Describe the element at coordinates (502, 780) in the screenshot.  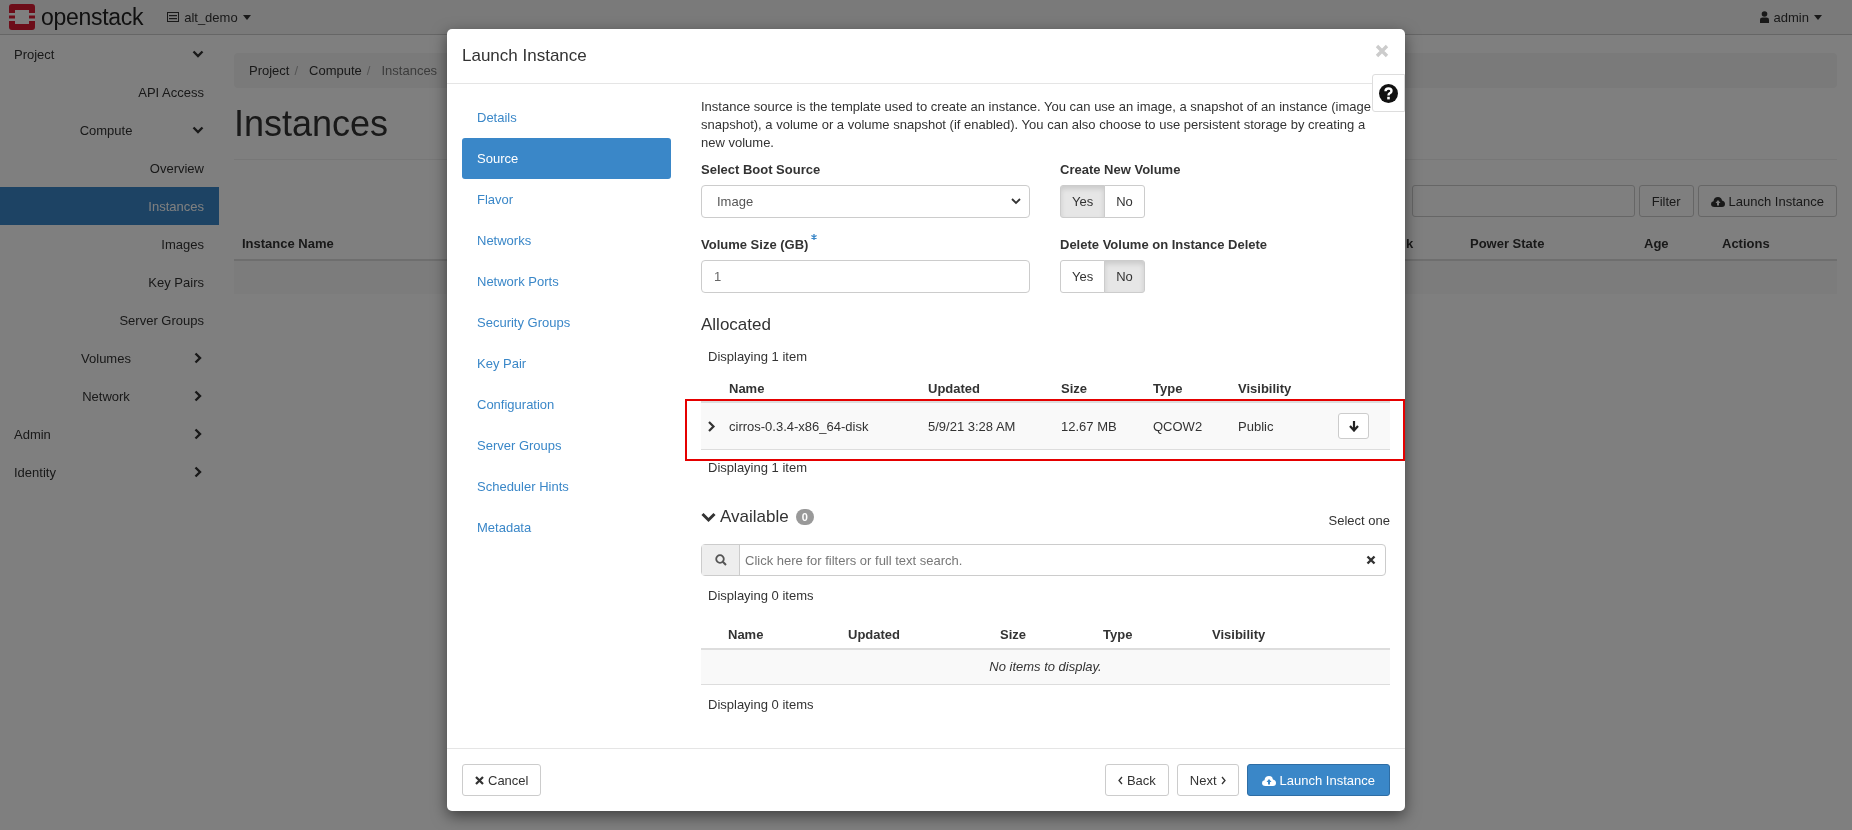
I see `cancel-button: Cancel` at that location.